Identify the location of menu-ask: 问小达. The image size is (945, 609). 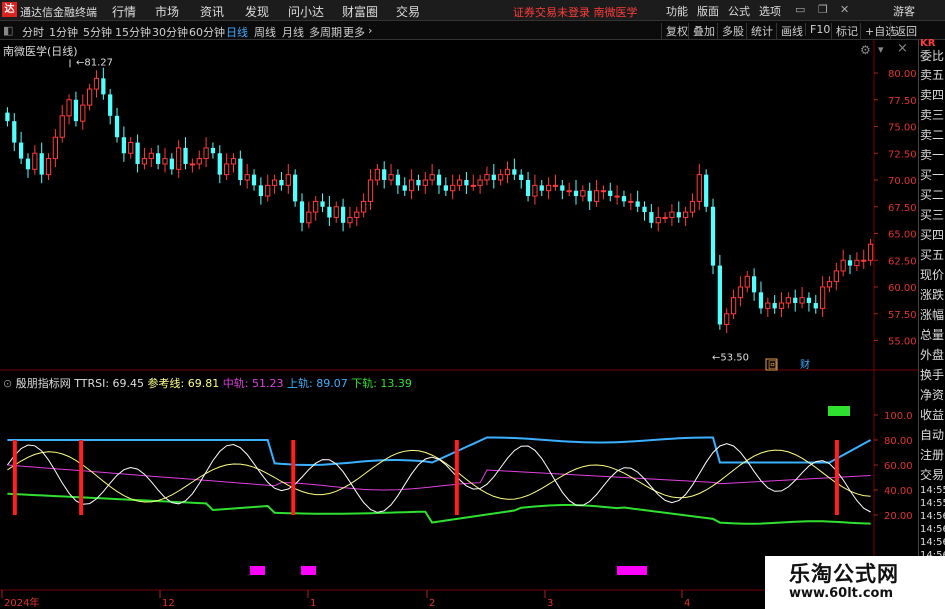
(306, 11).